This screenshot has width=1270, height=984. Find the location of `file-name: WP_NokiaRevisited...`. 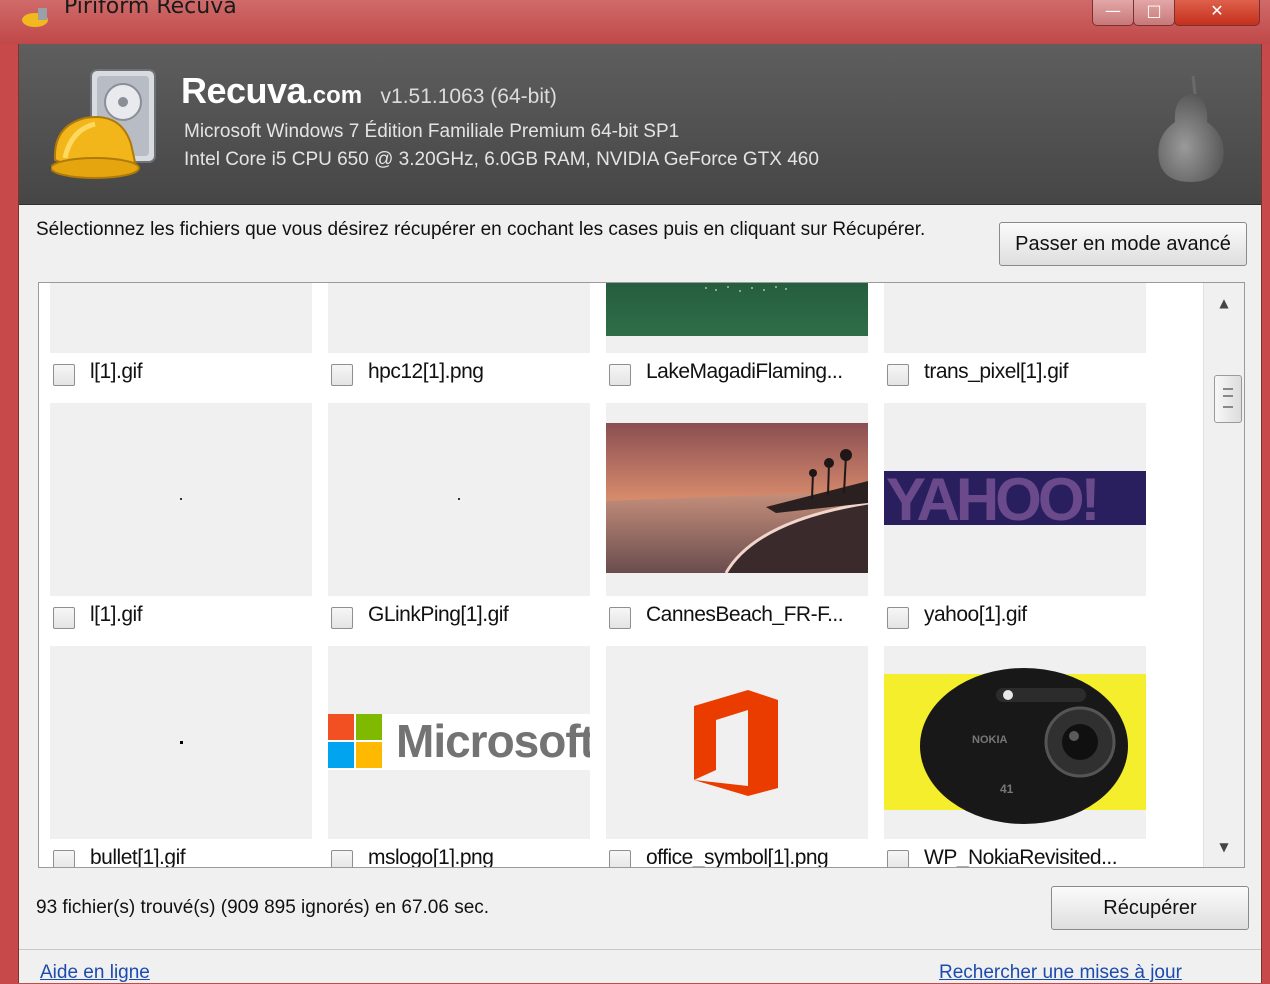

file-name: WP_NokiaRevisited... is located at coordinates (1021, 857).